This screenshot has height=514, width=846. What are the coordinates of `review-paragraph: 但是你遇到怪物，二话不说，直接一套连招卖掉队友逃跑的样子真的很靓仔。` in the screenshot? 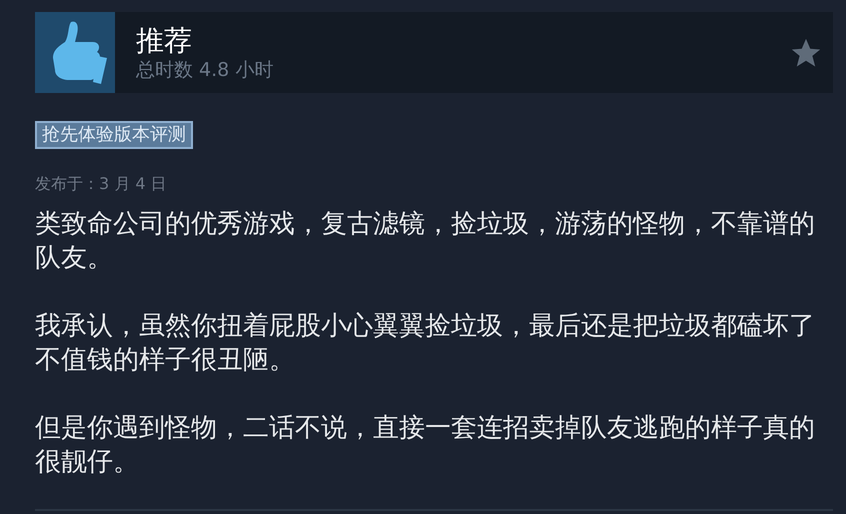 It's located at (425, 445).